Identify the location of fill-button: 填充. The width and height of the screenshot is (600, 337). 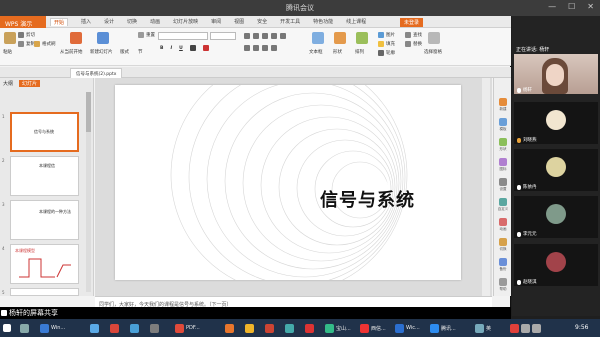
(386, 44).